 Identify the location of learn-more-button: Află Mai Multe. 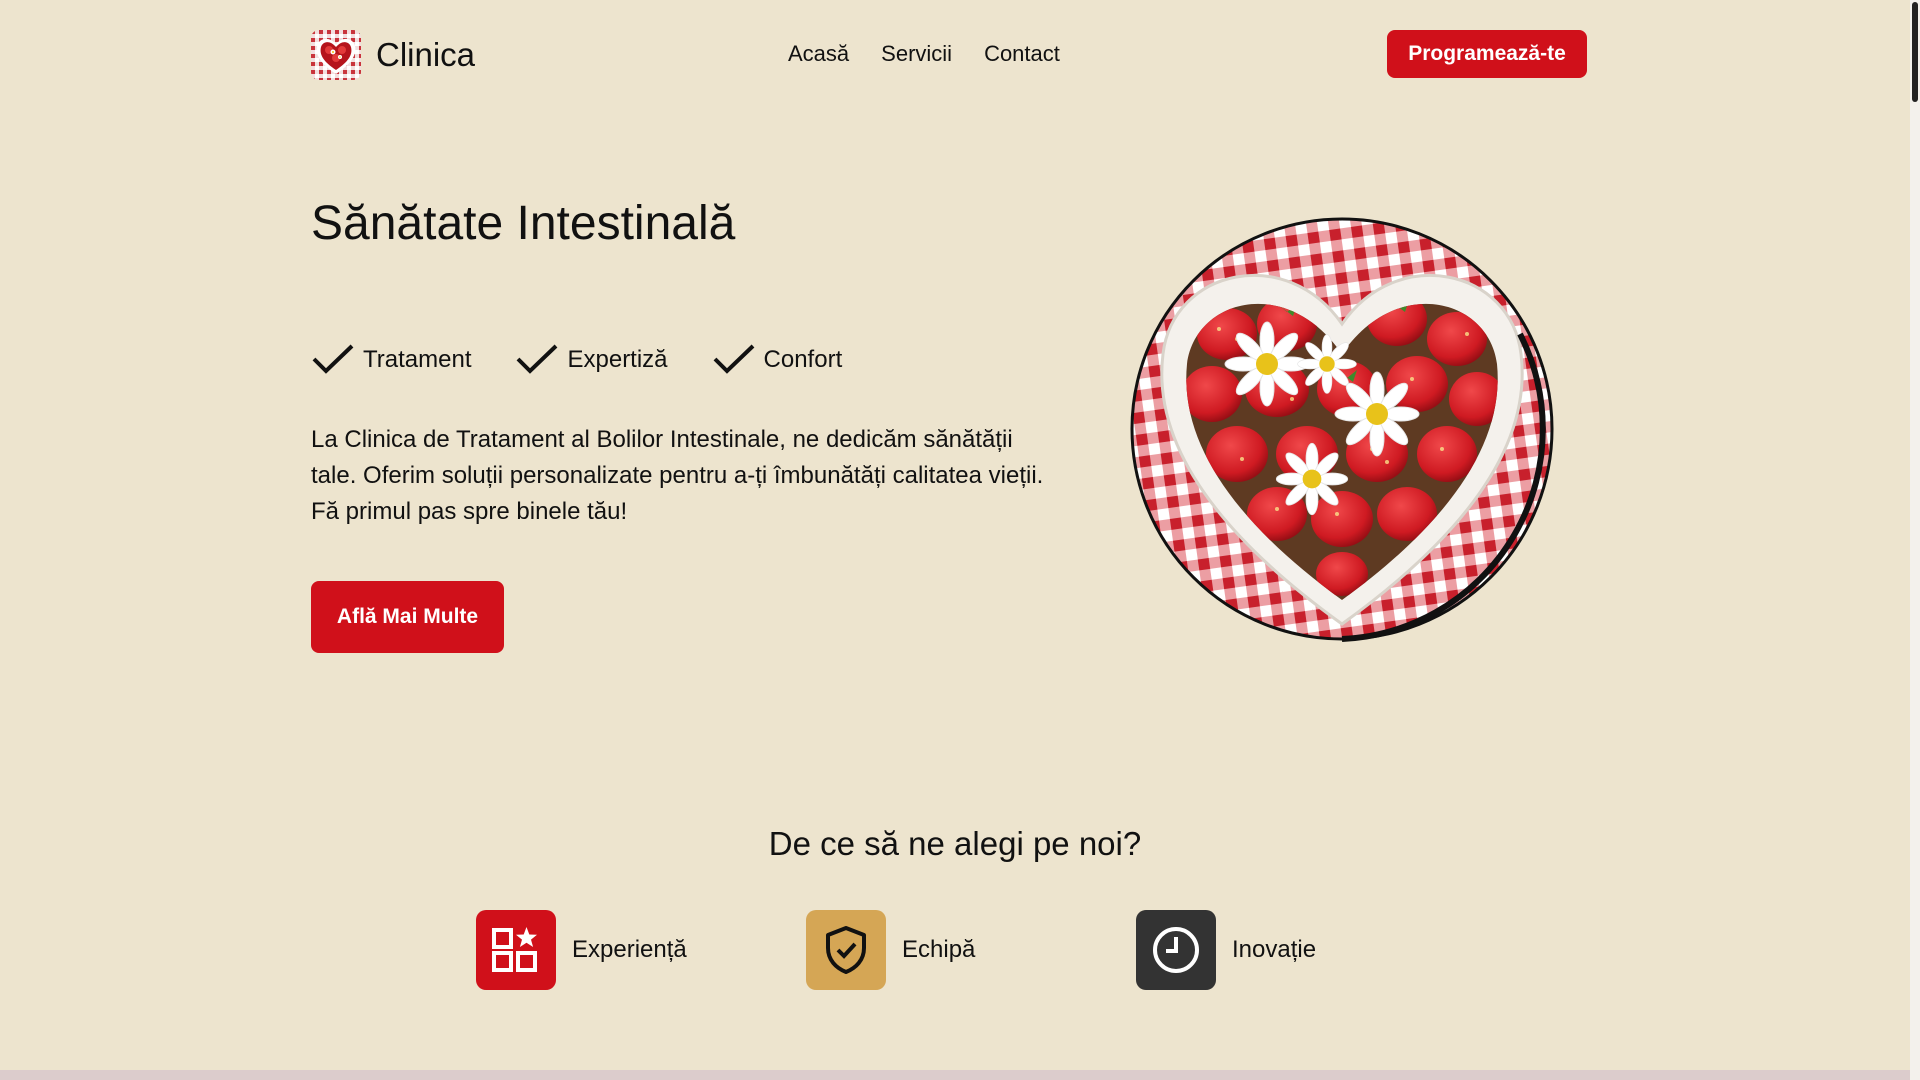
(407, 617).